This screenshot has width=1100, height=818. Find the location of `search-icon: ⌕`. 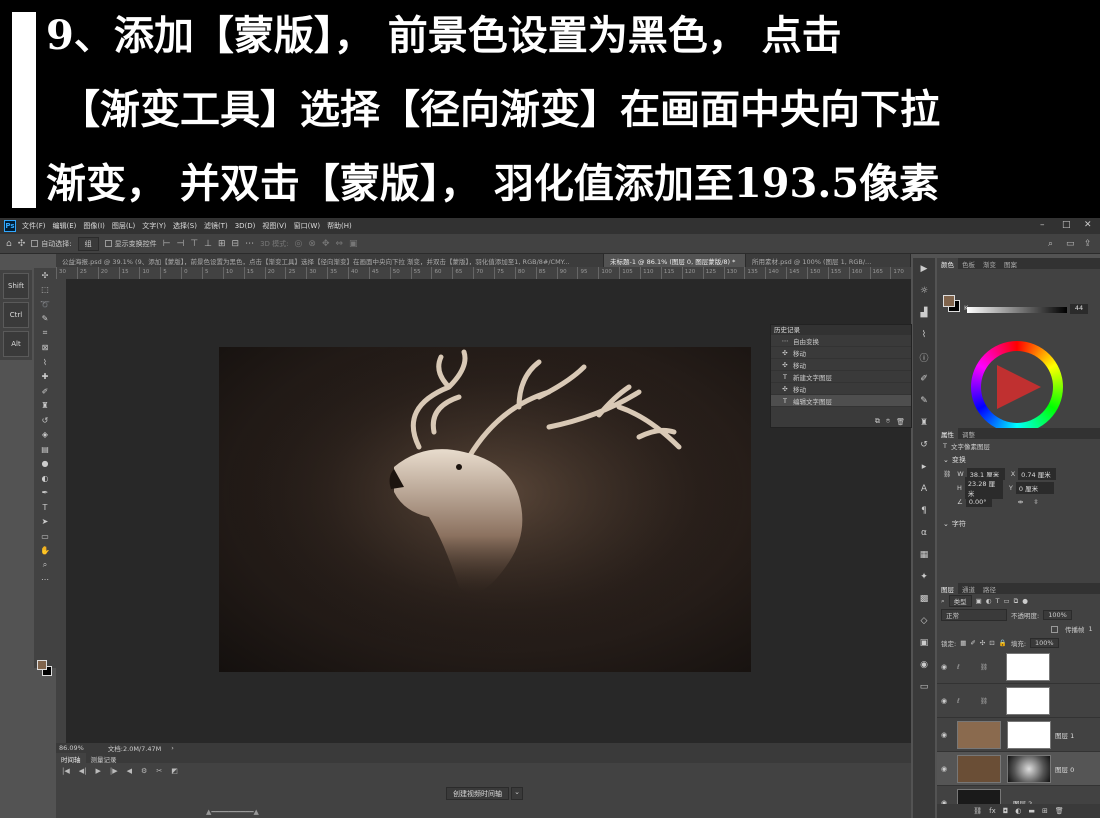

search-icon: ⌕ is located at coordinates (1050, 244).